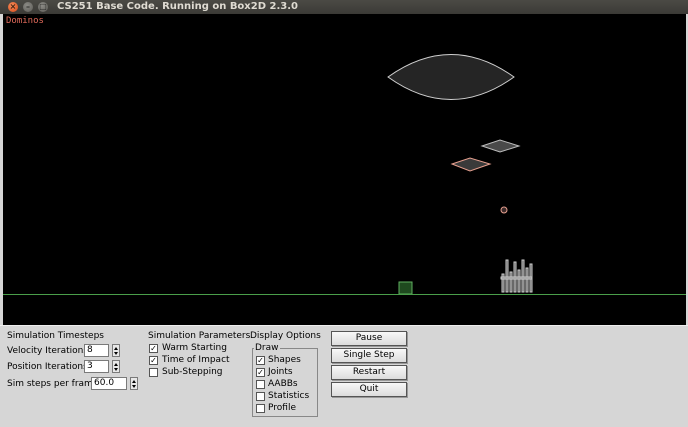 This screenshot has height=427, width=688. I want to click on warm-starting-label: Warm Starting, so click(194, 348).